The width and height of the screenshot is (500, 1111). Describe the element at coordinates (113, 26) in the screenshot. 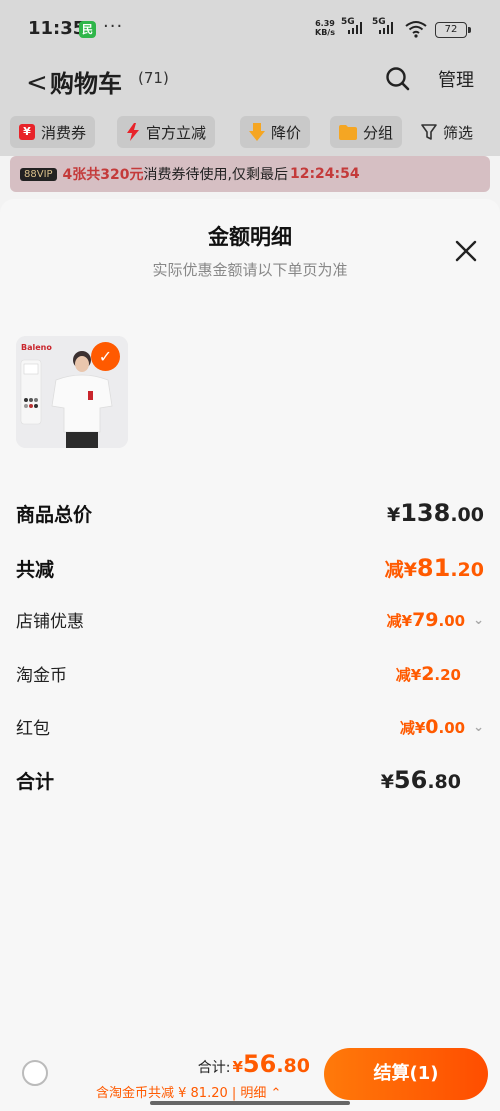

I see `more-notifications-icon: ···` at that location.